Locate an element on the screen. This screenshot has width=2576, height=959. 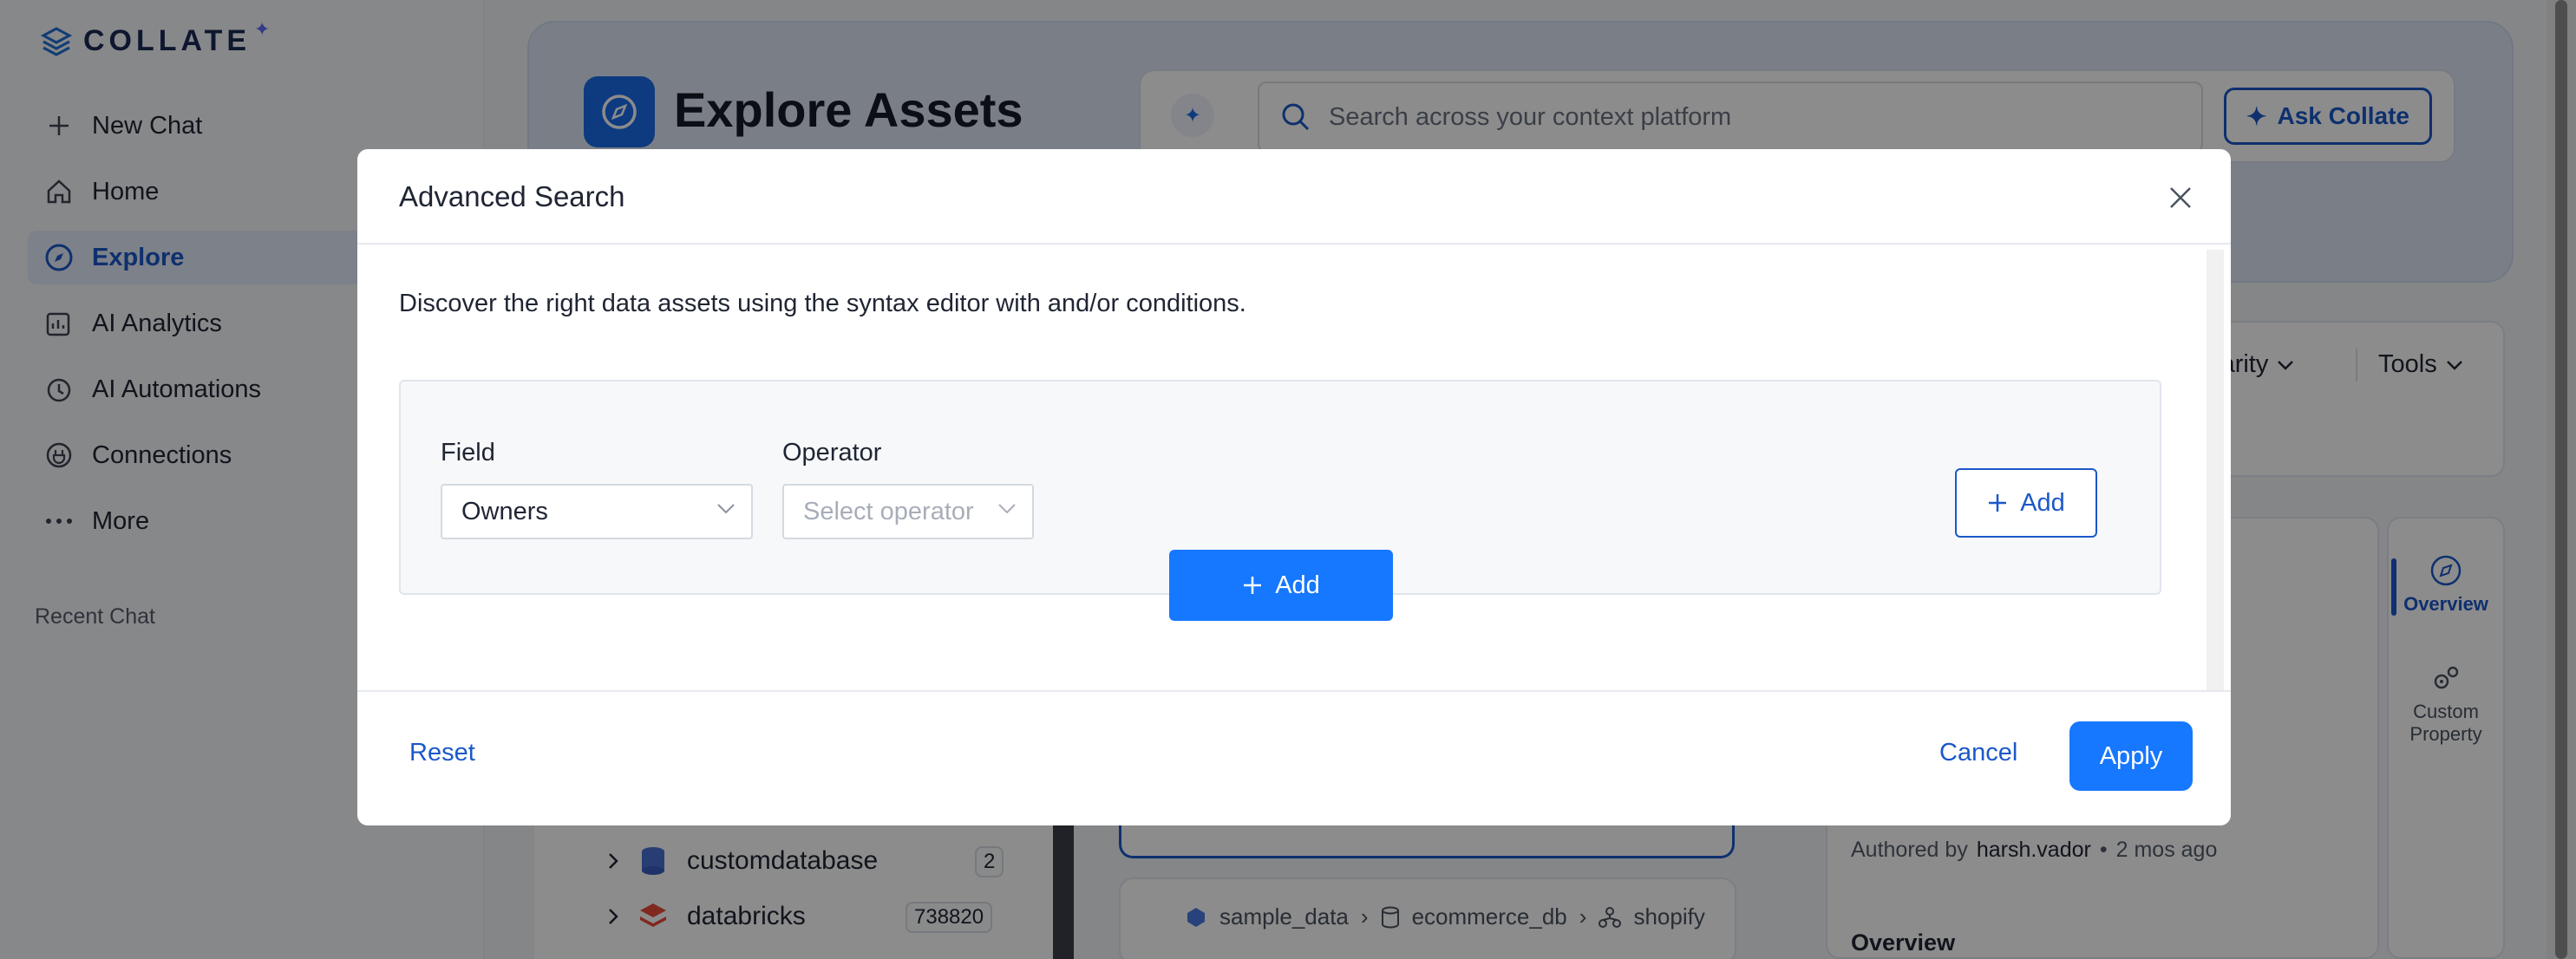
add-group-button: Add is located at coordinates (1281, 585).